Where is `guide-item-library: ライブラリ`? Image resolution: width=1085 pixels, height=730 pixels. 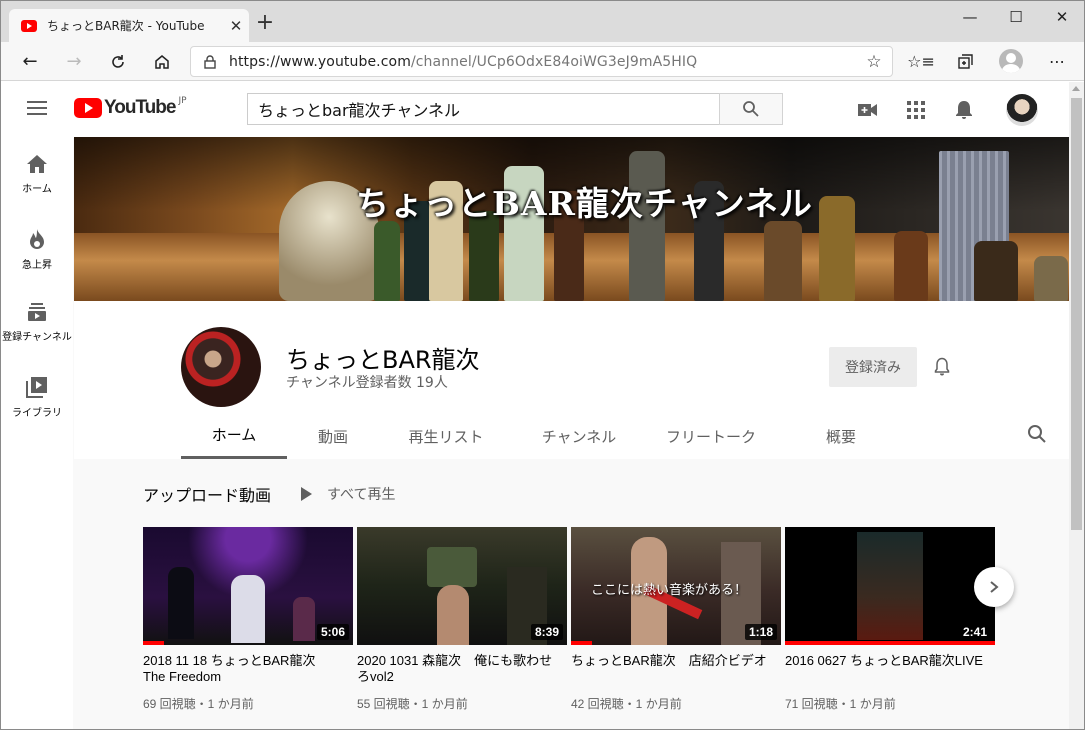 guide-item-library: ライブラリ is located at coordinates (37, 397).